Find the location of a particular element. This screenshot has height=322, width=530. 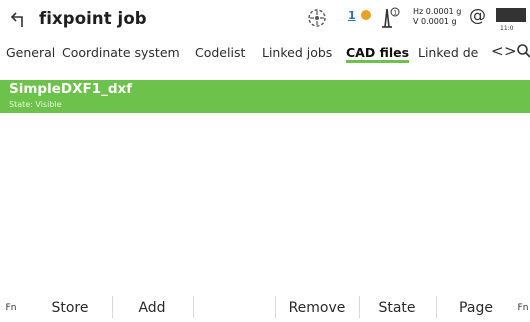

battery-icon is located at coordinates (511, 15).